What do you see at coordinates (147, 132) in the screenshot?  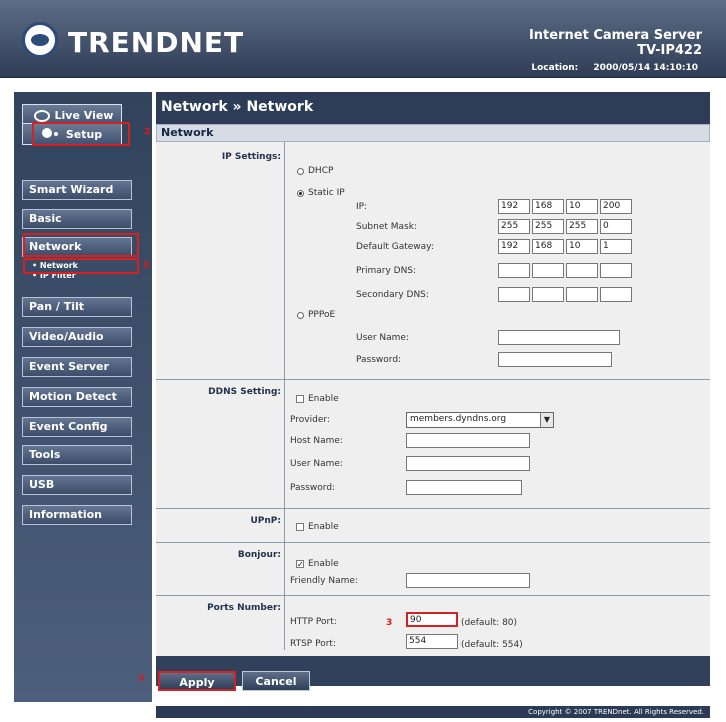 I see `annotation-two: 2` at bounding box center [147, 132].